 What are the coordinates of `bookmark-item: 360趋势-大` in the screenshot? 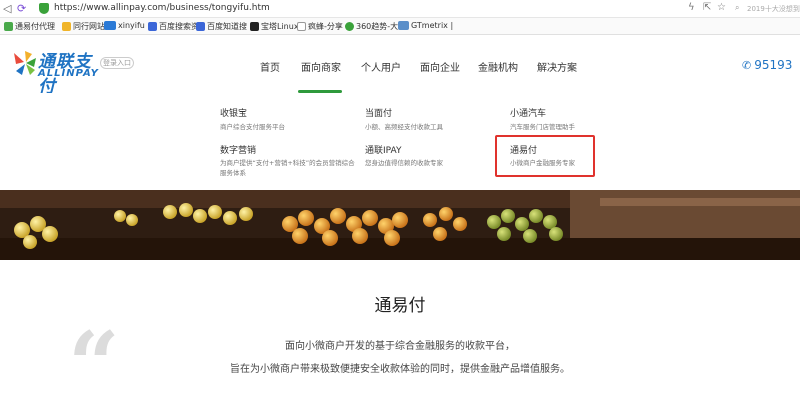 It's located at (371, 26).